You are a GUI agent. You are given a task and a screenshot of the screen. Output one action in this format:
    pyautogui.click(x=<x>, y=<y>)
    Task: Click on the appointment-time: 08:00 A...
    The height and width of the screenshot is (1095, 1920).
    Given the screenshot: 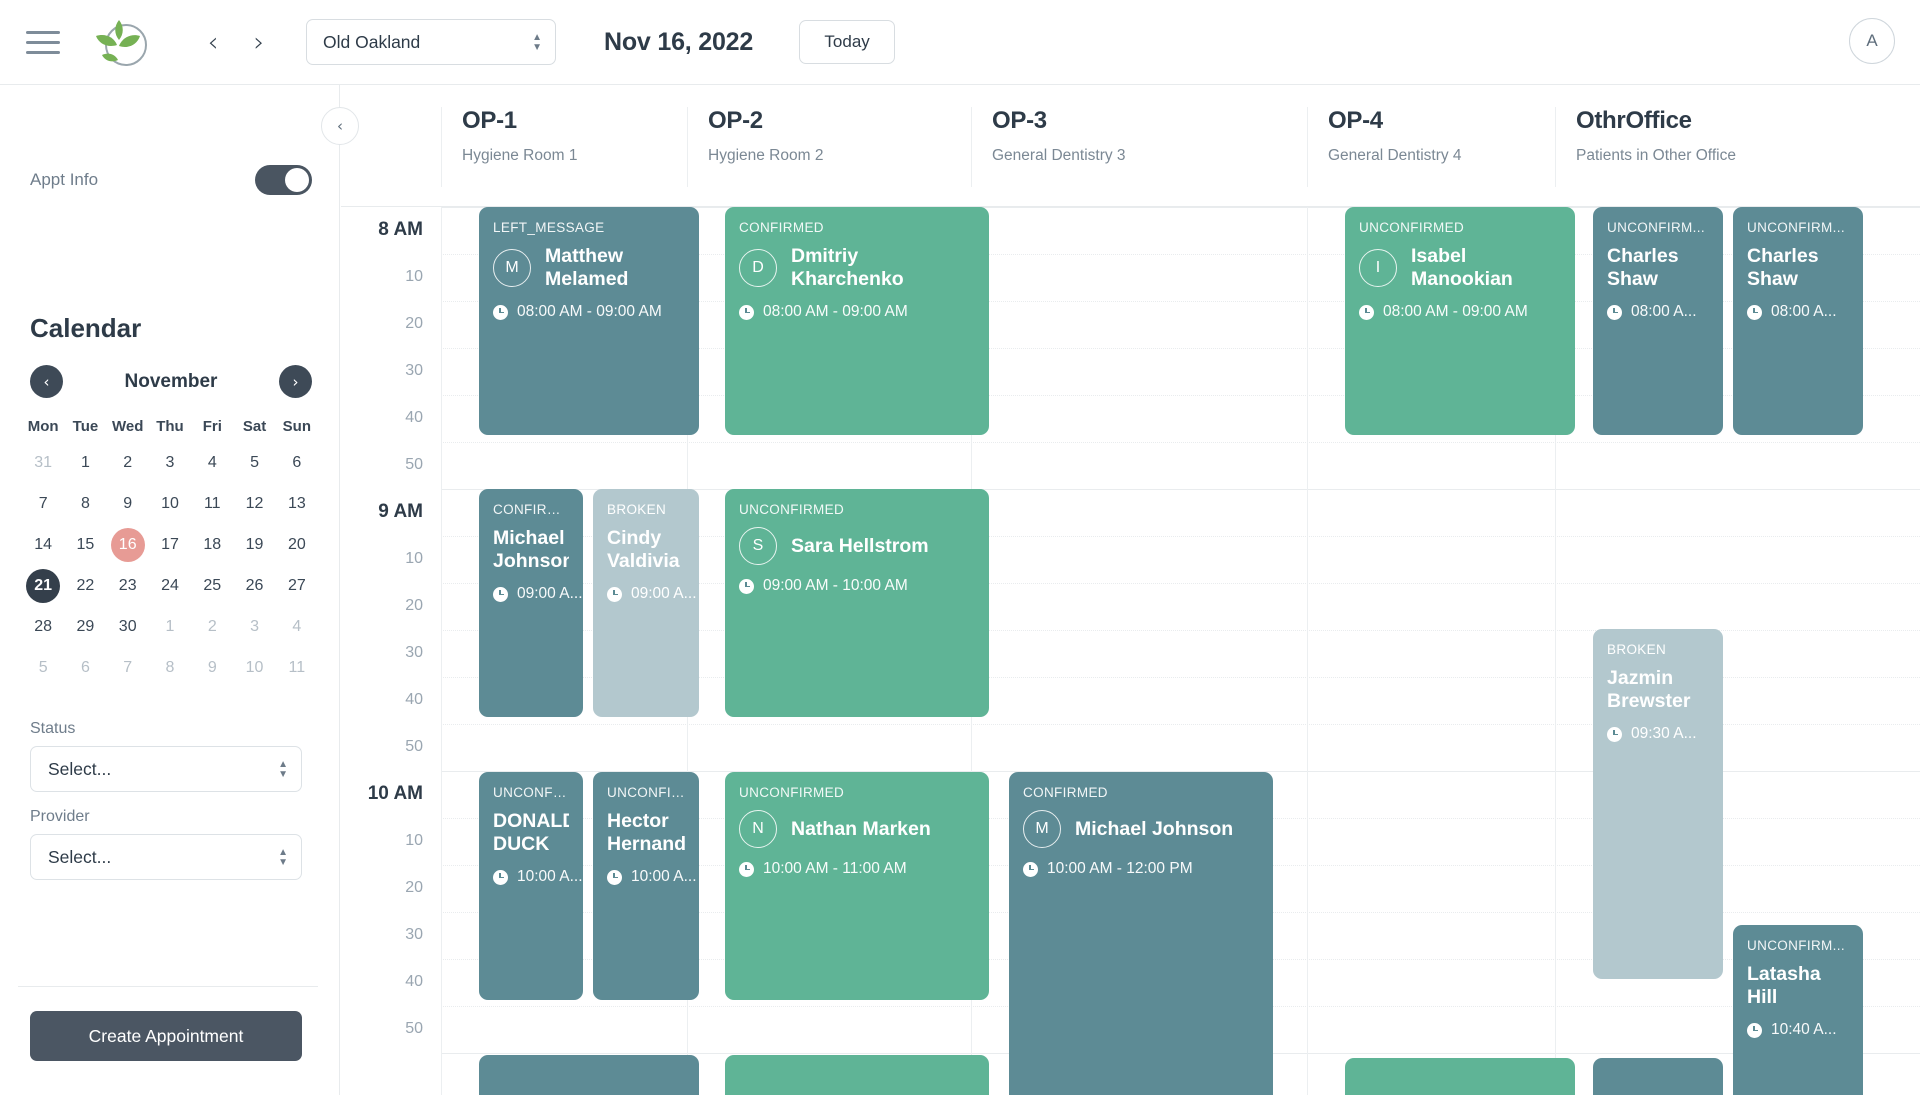 What is the action you would take?
    pyautogui.click(x=1804, y=311)
    